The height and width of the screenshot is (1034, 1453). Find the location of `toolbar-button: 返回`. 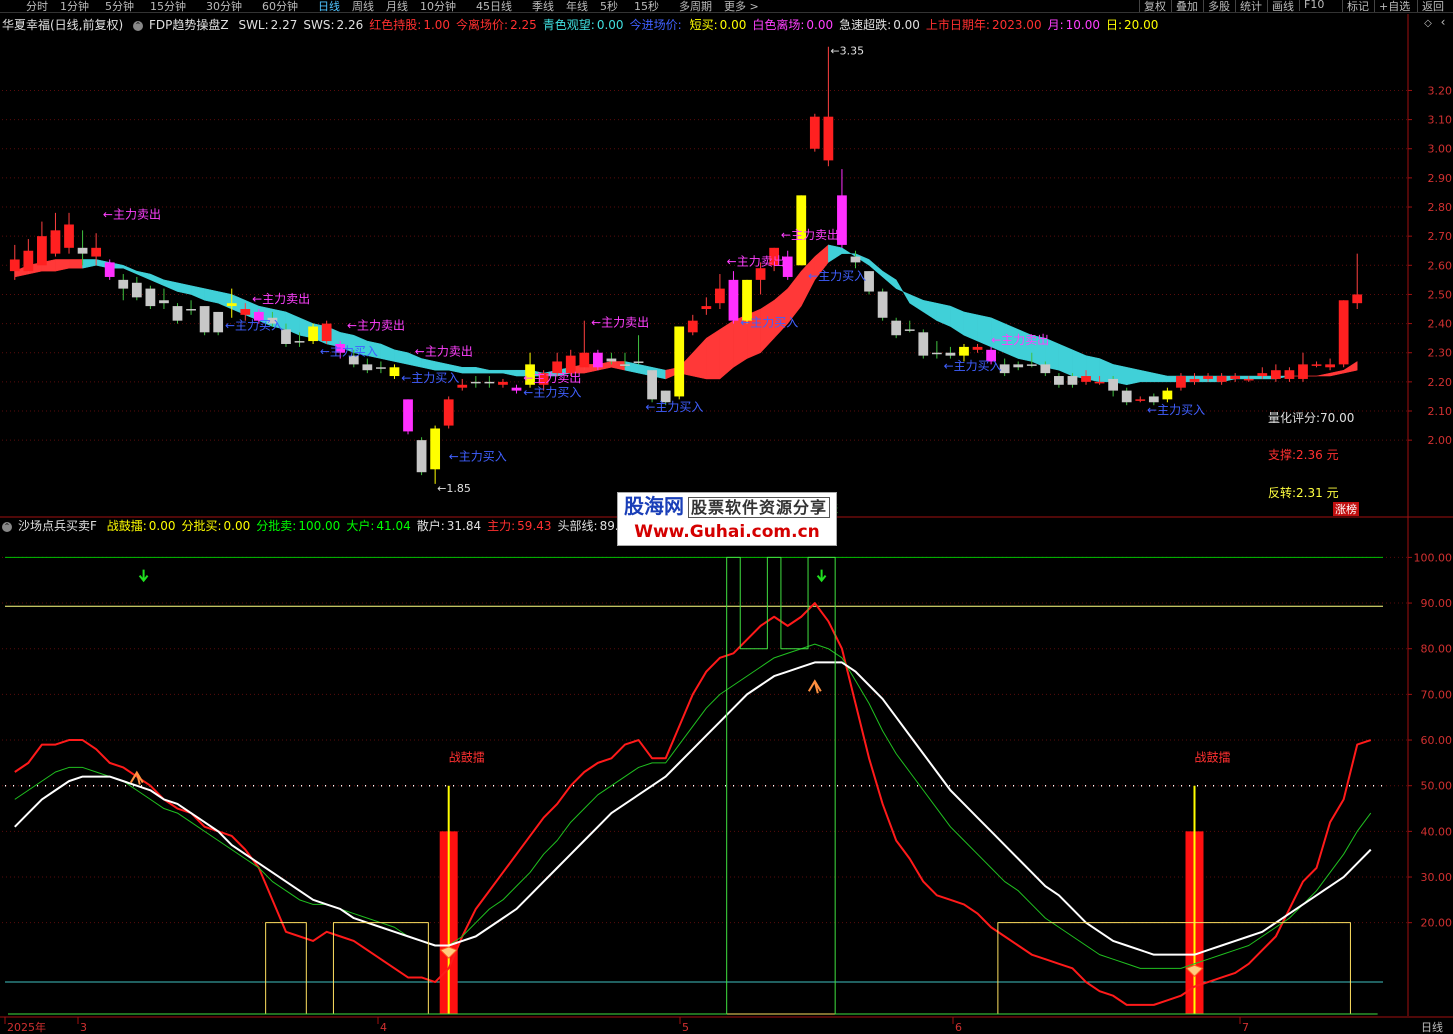

toolbar-button: 返回 is located at coordinates (1430, 6).